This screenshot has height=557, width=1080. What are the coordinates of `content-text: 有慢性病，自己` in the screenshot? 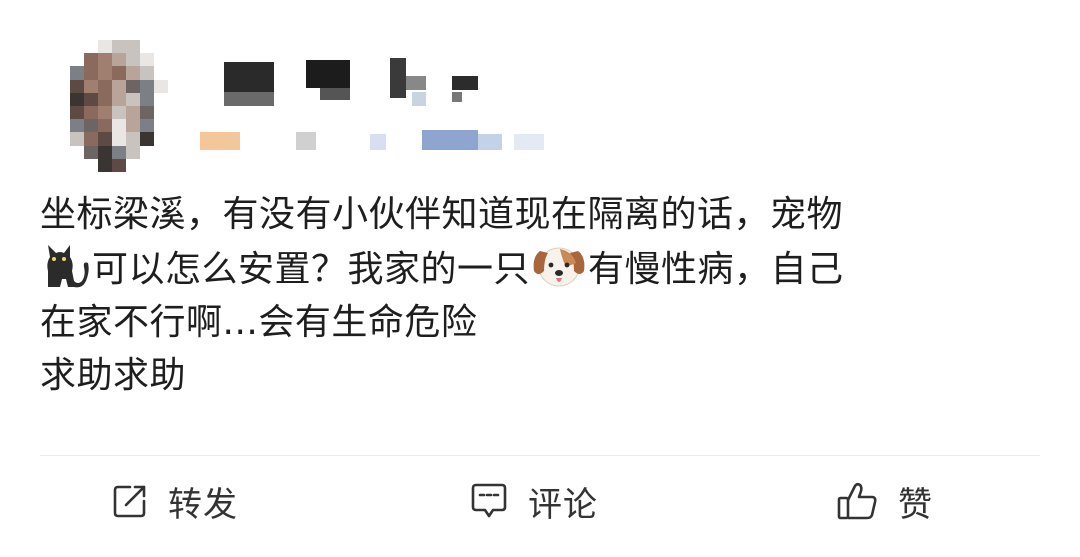 It's located at (716, 269).